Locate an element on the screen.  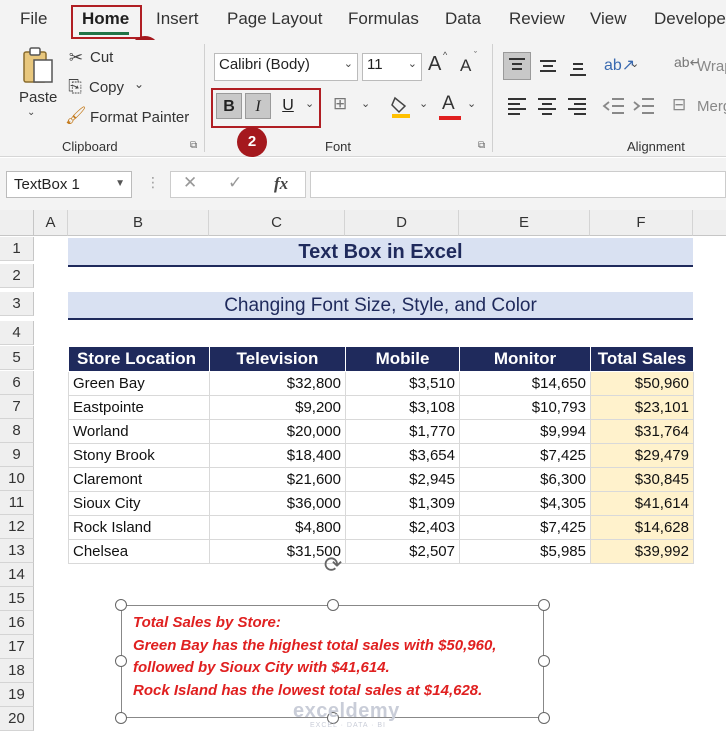
store-cell: Sioux City is located at coordinates (139, 503).